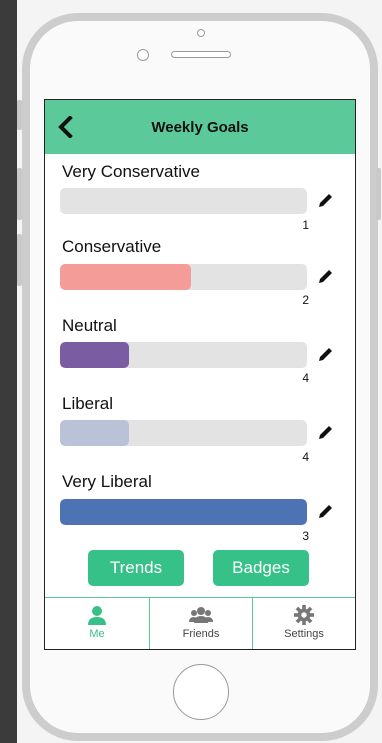 This screenshot has height=743, width=382. What do you see at coordinates (89, 325) in the screenshot?
I see `goal-label-neutral: Neutral` at bounding box center [89, 325].